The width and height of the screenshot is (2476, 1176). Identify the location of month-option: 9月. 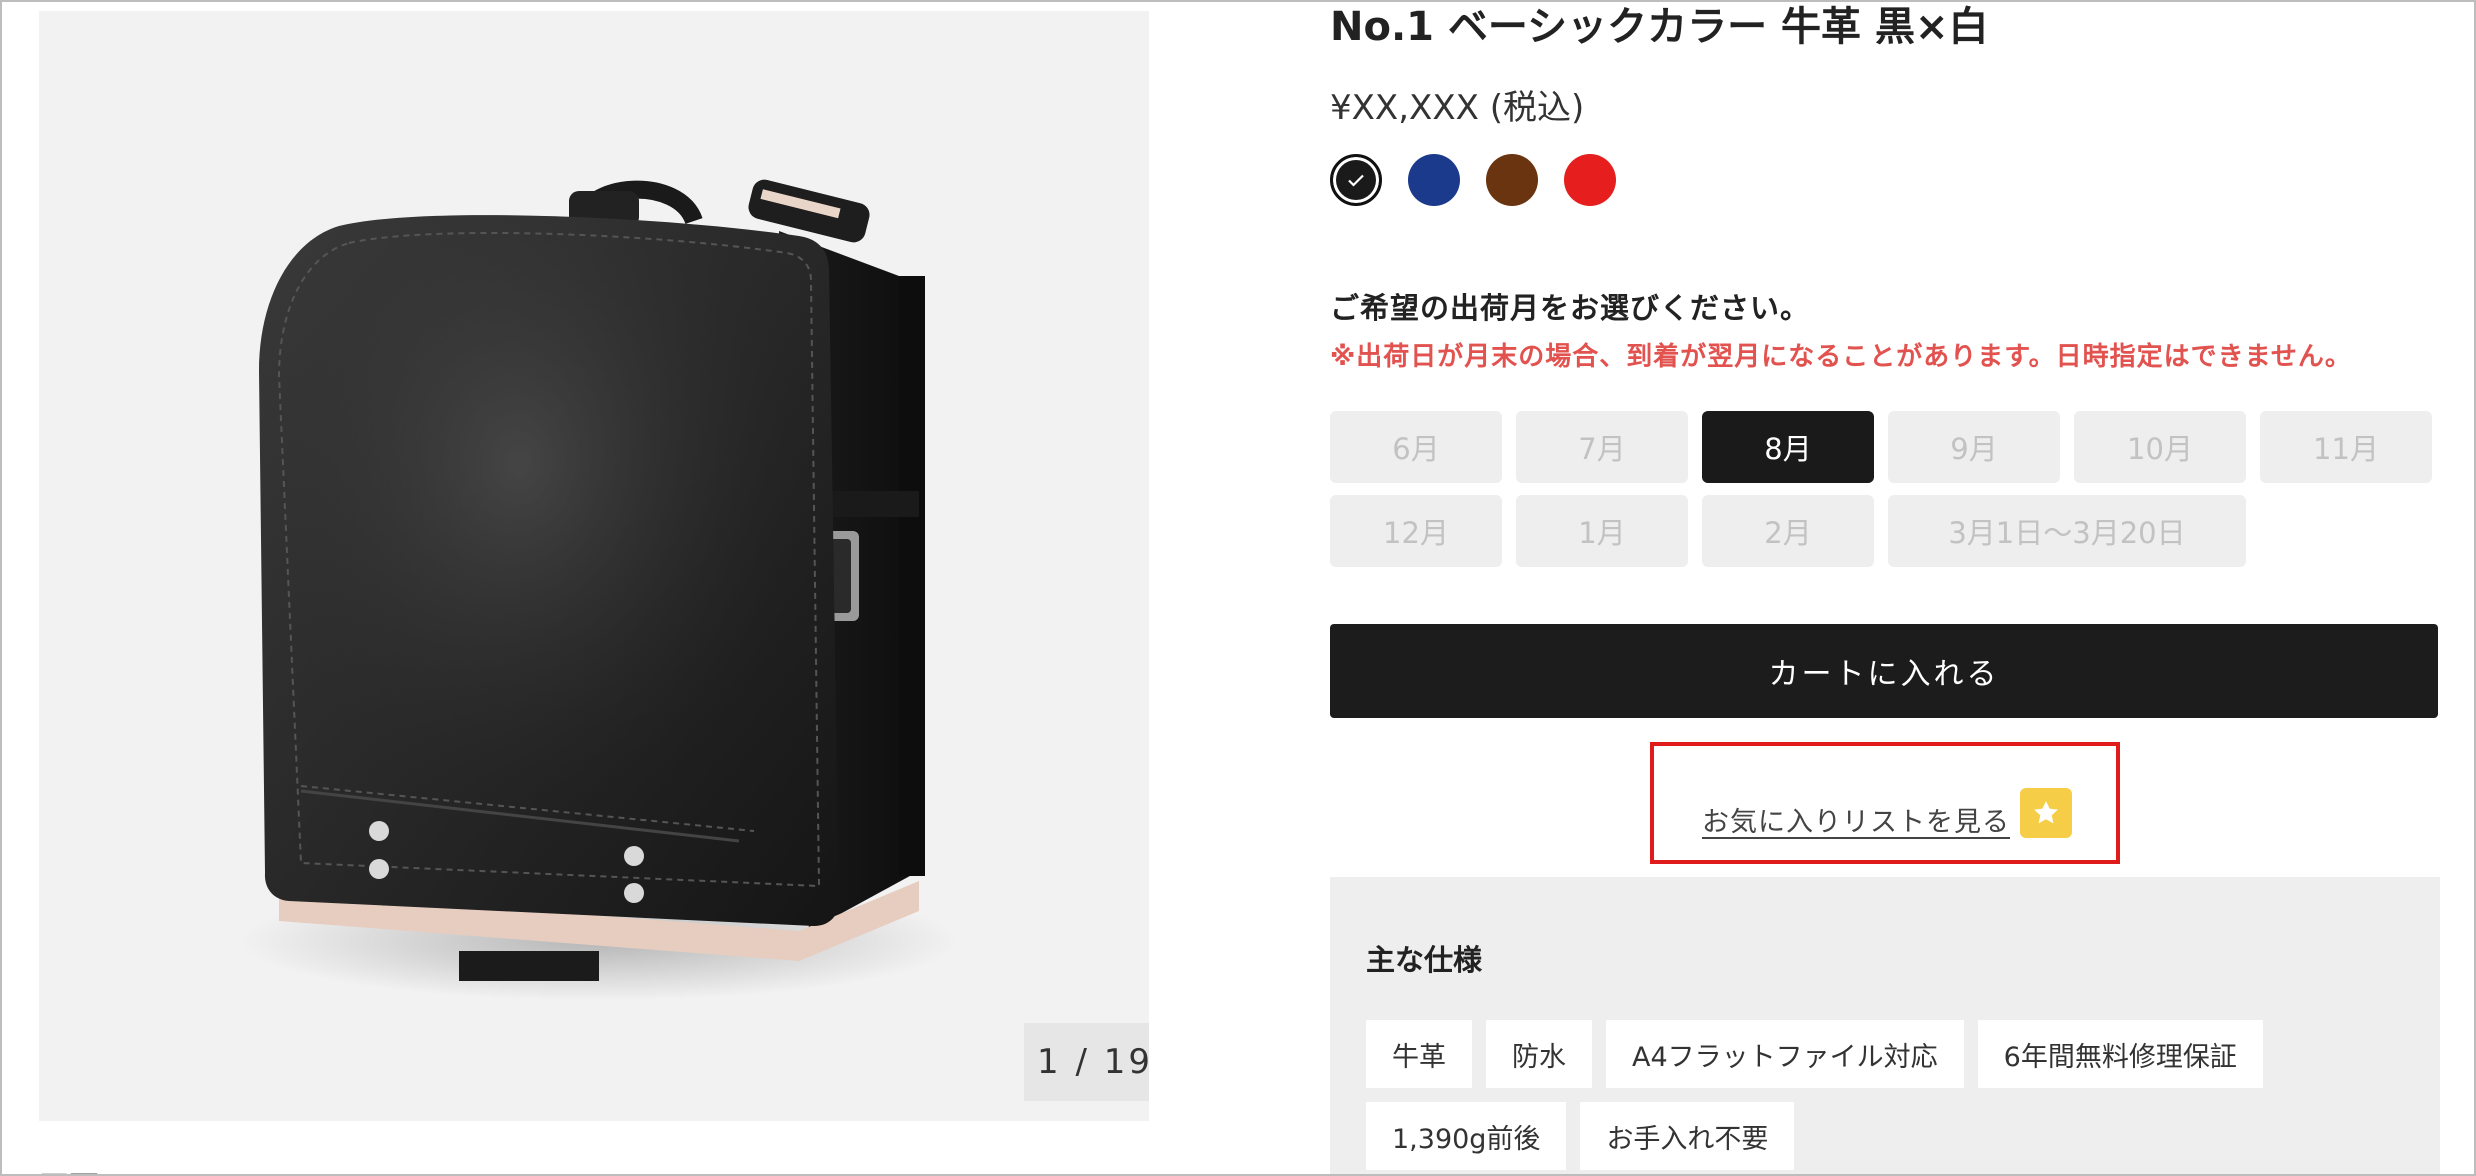
(1974, 447).